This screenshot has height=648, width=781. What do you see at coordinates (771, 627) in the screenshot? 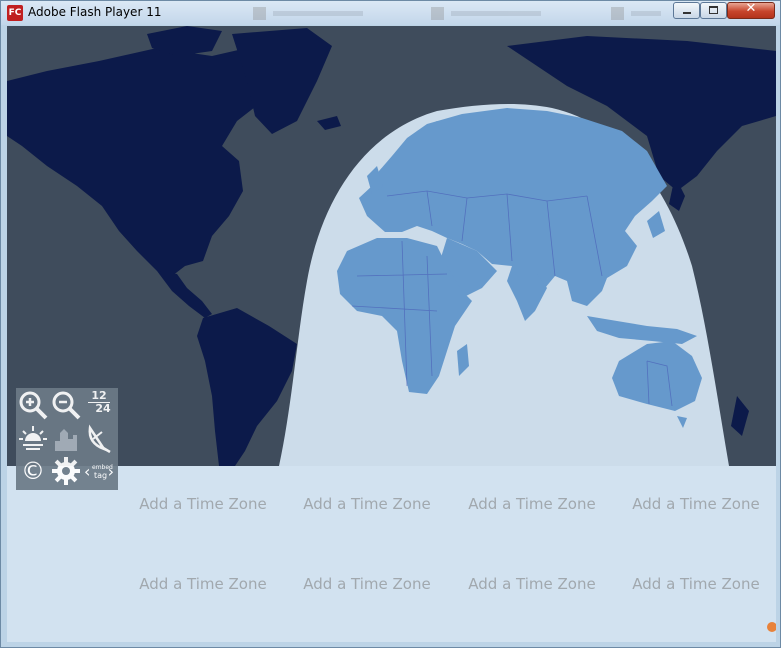
I see `loading-indicator` at bounding box center [771, 627].